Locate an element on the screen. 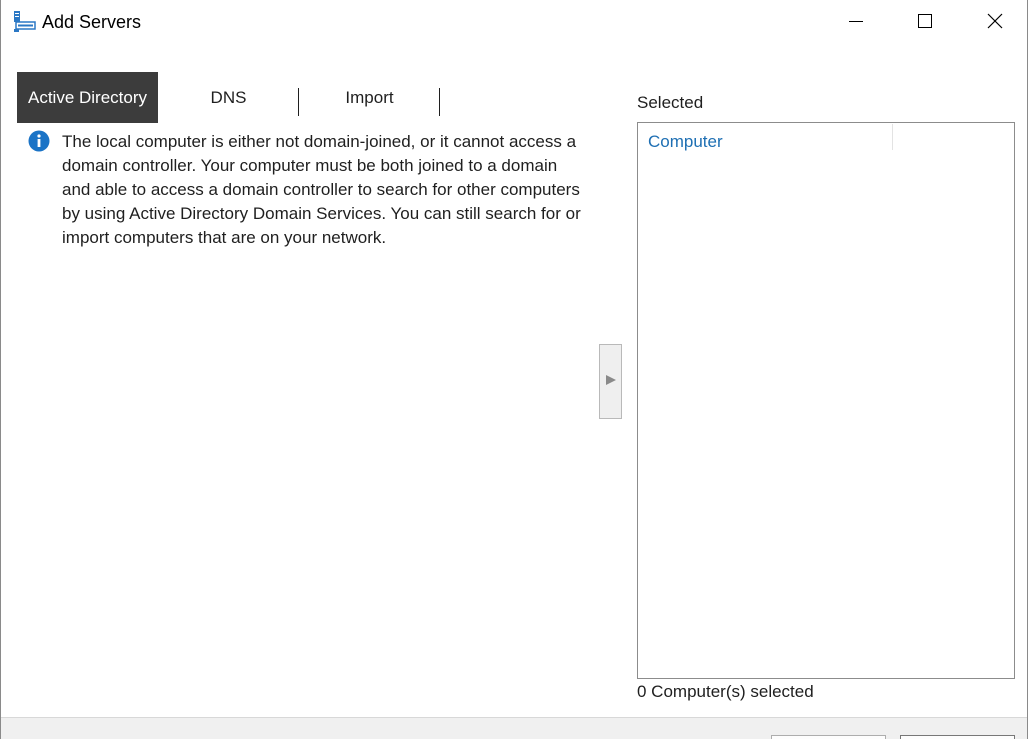 The width and height of the screenshot is (1028, 739). close-icon is located at coordinates (995, 23).